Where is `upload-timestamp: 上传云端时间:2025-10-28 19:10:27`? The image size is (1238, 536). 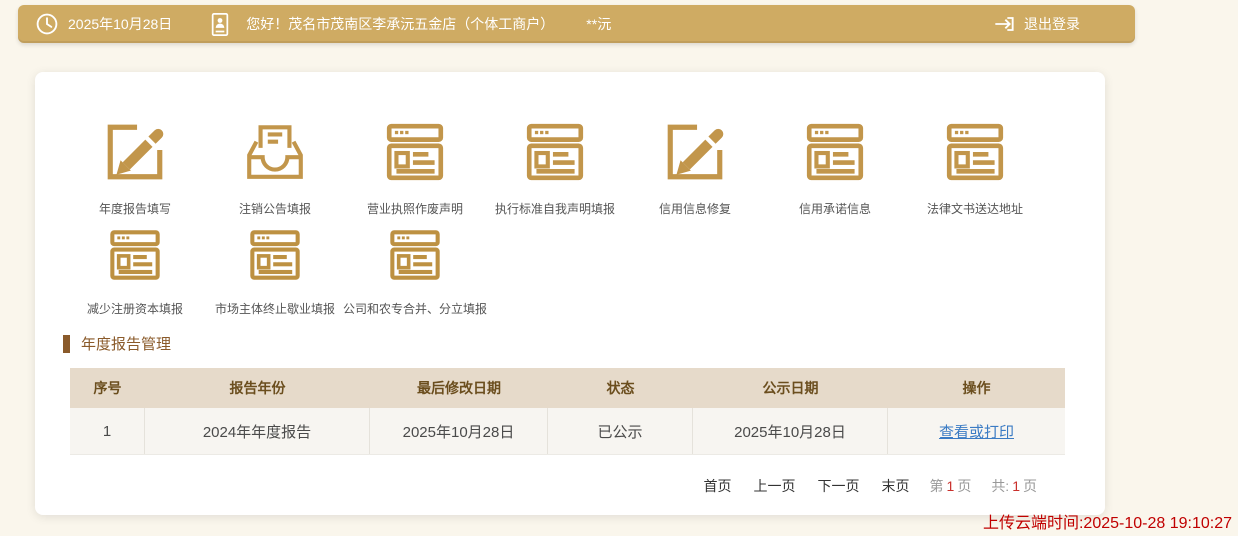 upload-timestamp: 上传云端时间:2025-10-28 19:10:27 is located at coordinates (1107, 523).